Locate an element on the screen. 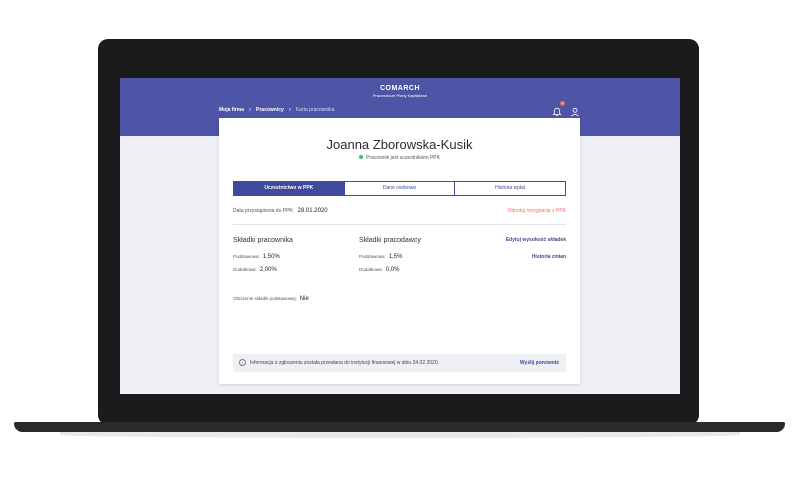  employee-extra-value: 2,00% is located at coordinates (268, 270).